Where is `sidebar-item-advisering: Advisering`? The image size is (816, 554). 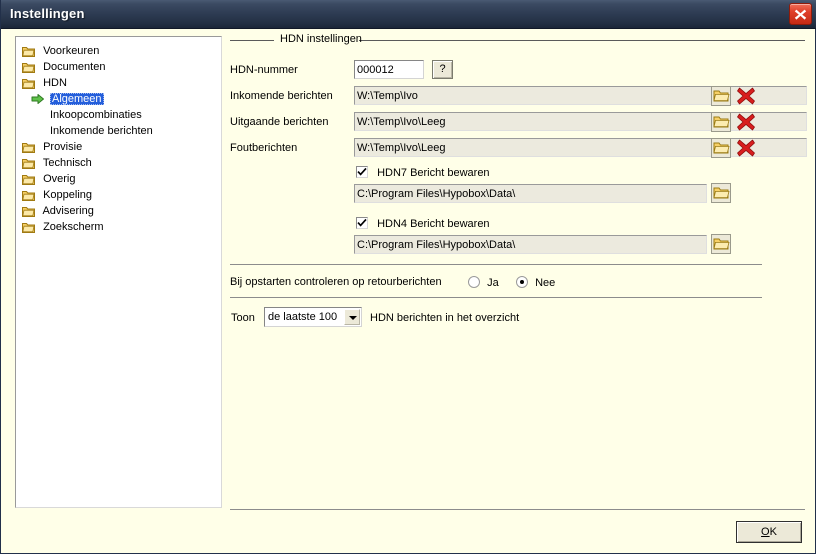
sidebar-item-advisering: Advisering is located at coordinates (118, 211).